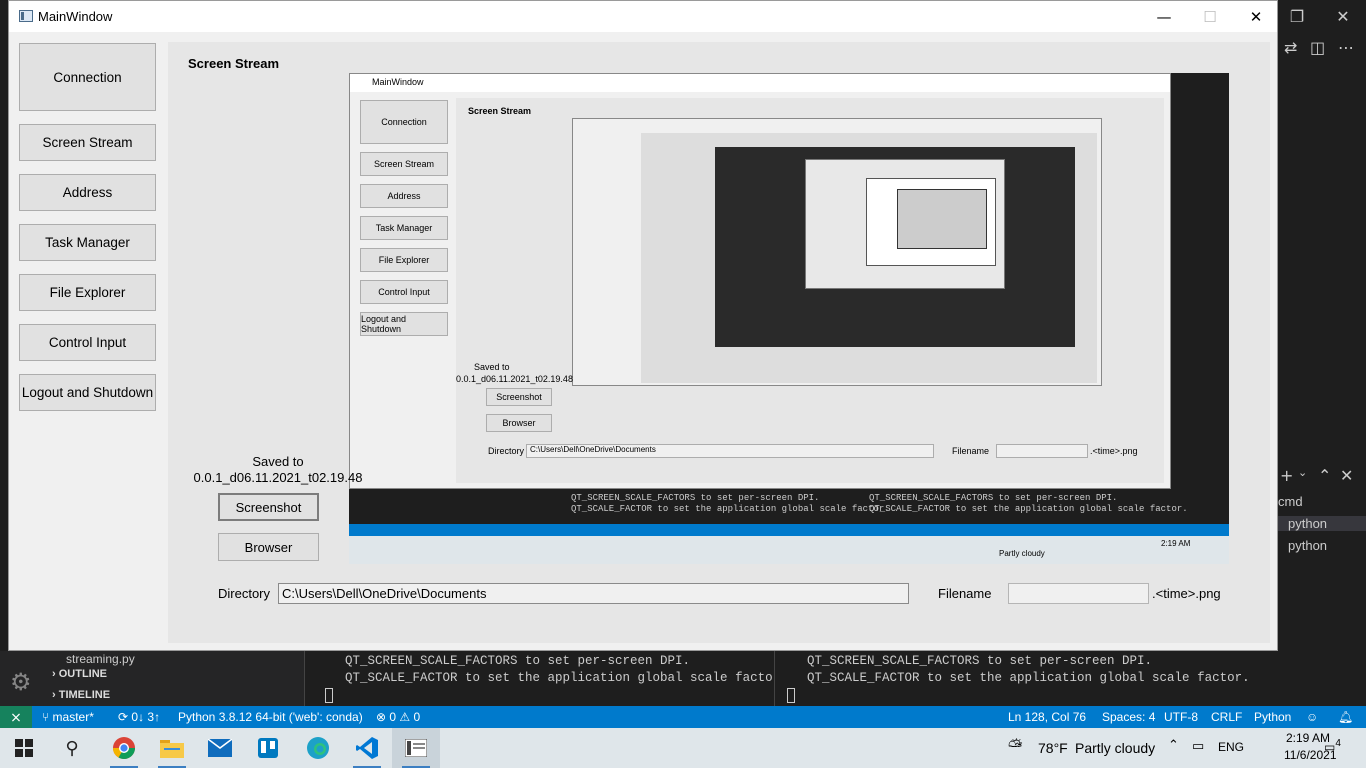  What do you see at coordinates (1290, 47) in the screenshot?
I see `compare-icon: ⇄` at bounding box center [1290, 47].